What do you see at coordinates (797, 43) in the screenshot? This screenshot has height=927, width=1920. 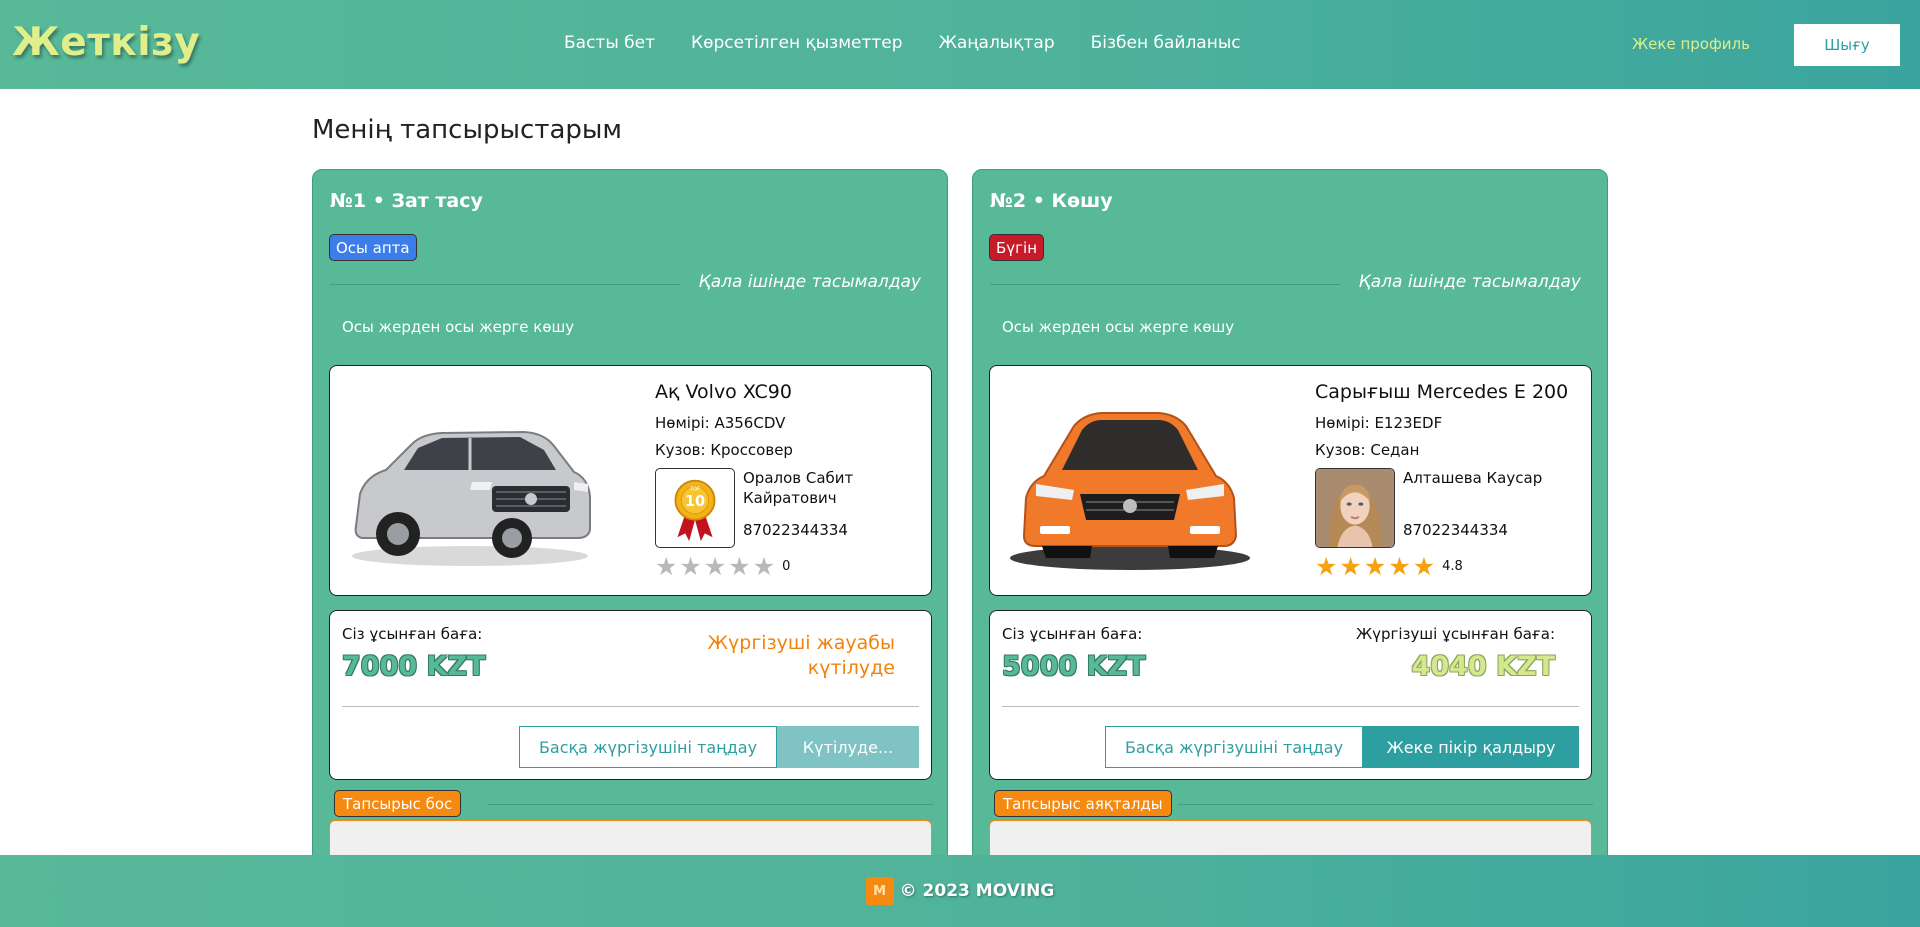 I see `nav-services: Көрсетілген қызметтер` at bounding box center [797, 43].